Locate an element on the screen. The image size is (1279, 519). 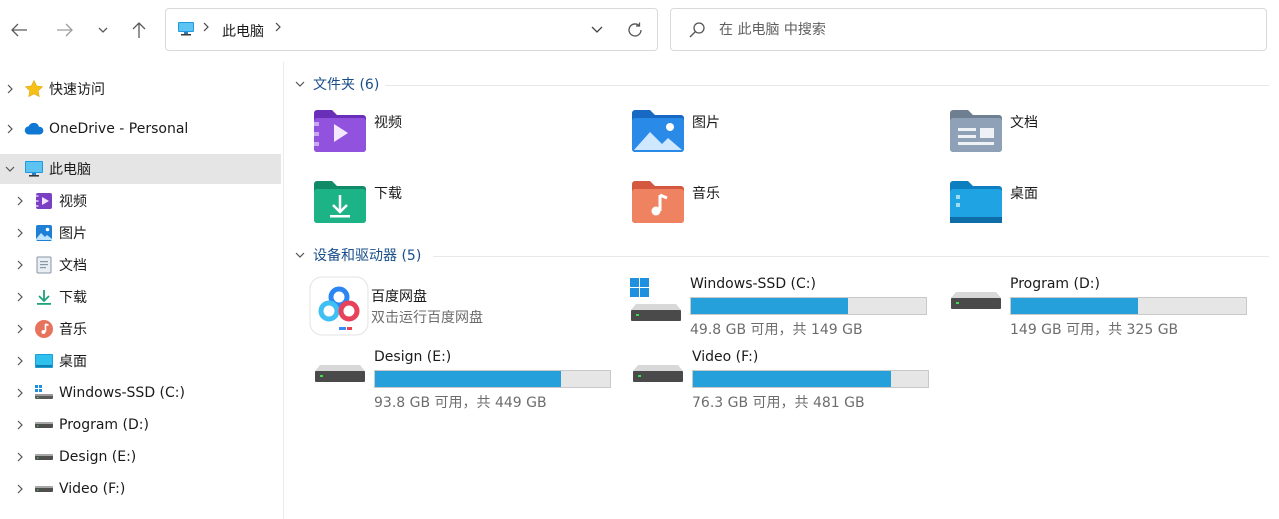
document-icon is located at coordinates (44, 265).